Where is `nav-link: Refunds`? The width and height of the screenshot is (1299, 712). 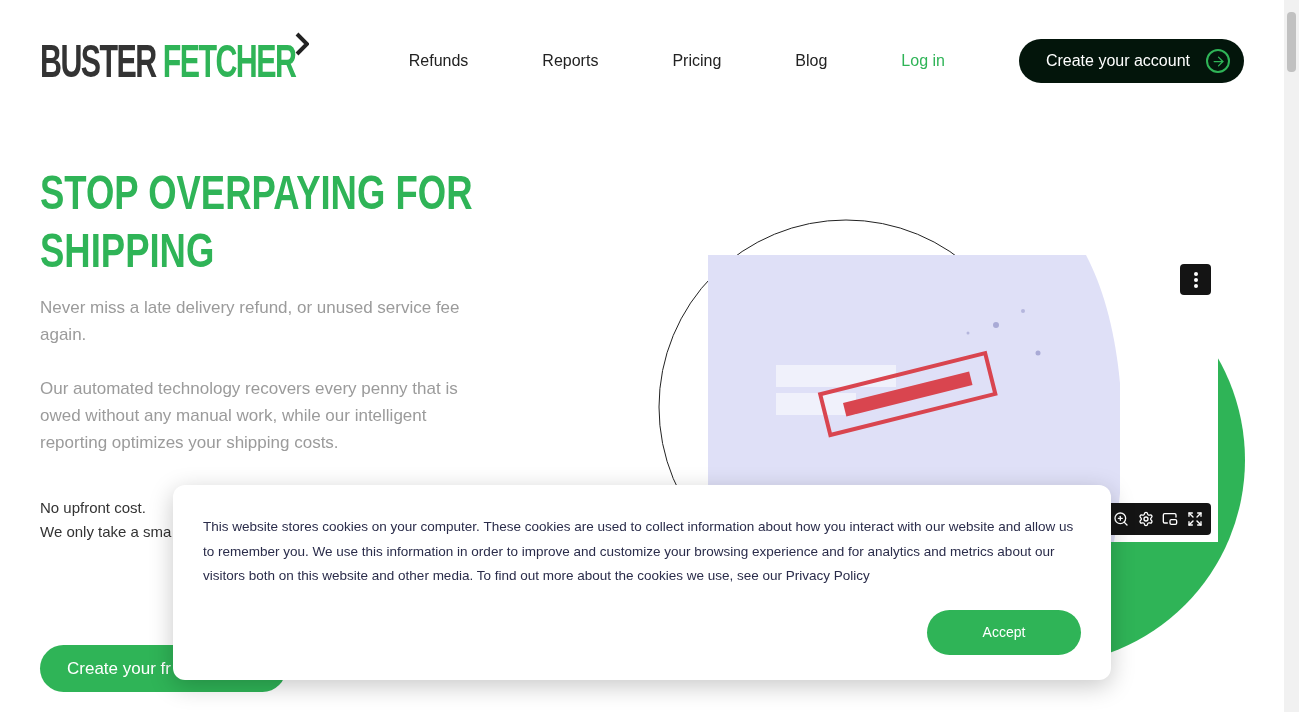 nav-link: Refunds is located at coordinates (438, 61).